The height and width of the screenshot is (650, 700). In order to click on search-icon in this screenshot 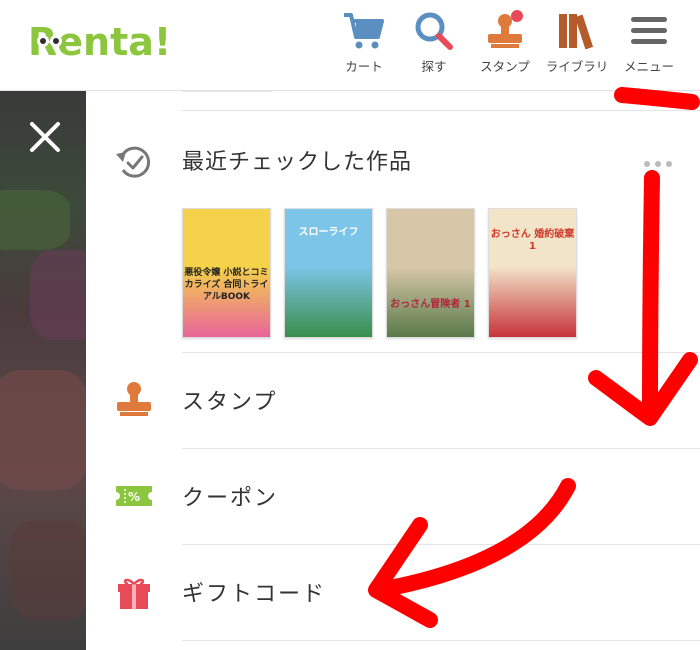, I will do `click(434, 31)`.